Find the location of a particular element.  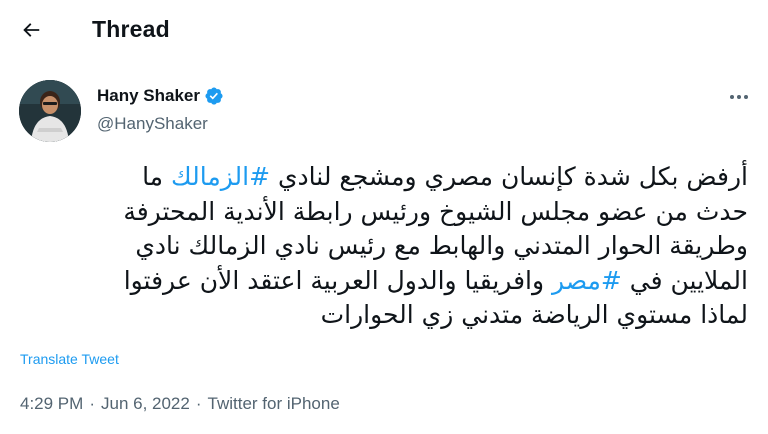

back-button is located at coordinates (31, 30).